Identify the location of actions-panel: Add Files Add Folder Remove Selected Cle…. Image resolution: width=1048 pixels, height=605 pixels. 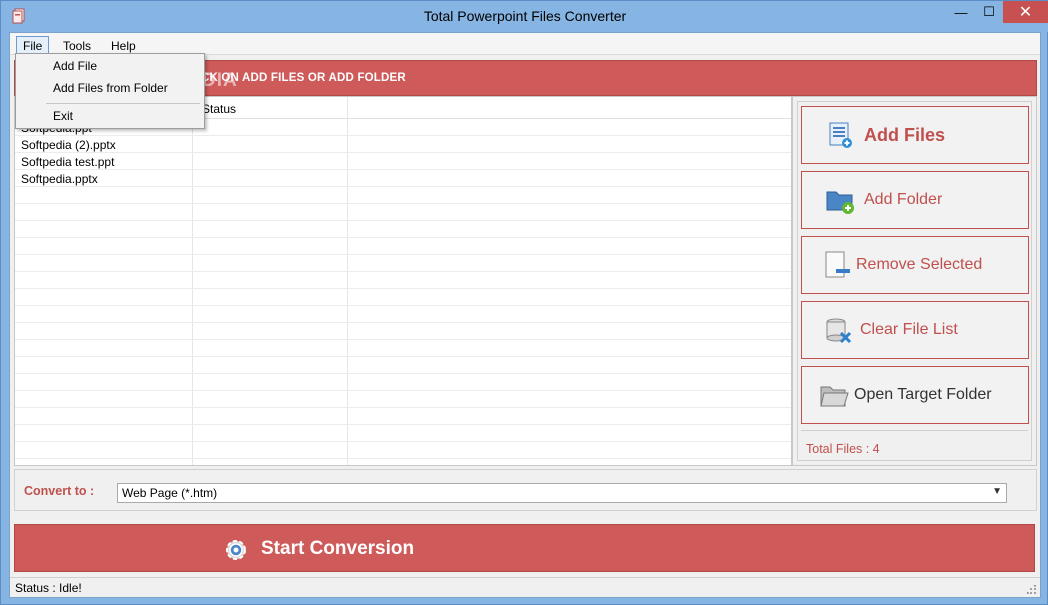
(914, 281).